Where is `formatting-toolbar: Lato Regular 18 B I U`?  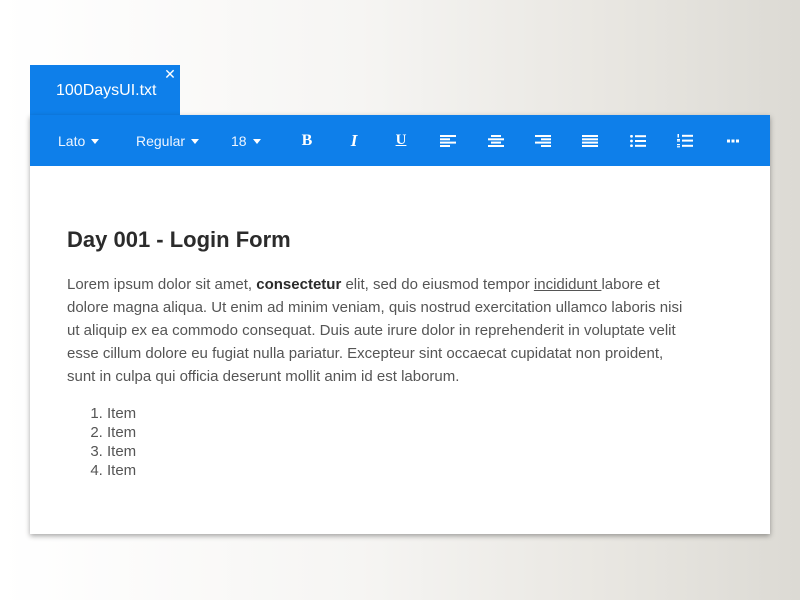 formatting-toolbar: Lato Regular 18 B I U is located at coordinates (400, 140).